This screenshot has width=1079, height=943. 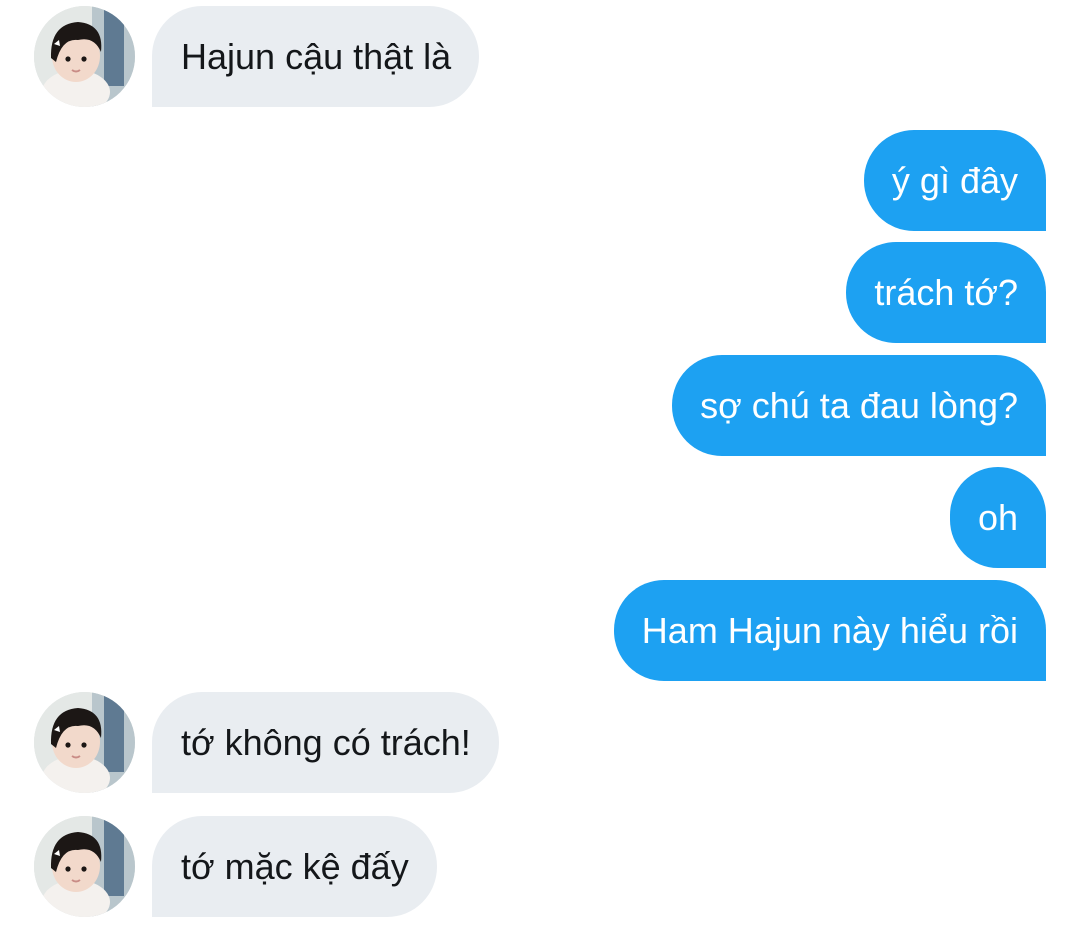 I want to click on incoming-message: tớ mặc kệ đấy, so click(x=294, y=866).